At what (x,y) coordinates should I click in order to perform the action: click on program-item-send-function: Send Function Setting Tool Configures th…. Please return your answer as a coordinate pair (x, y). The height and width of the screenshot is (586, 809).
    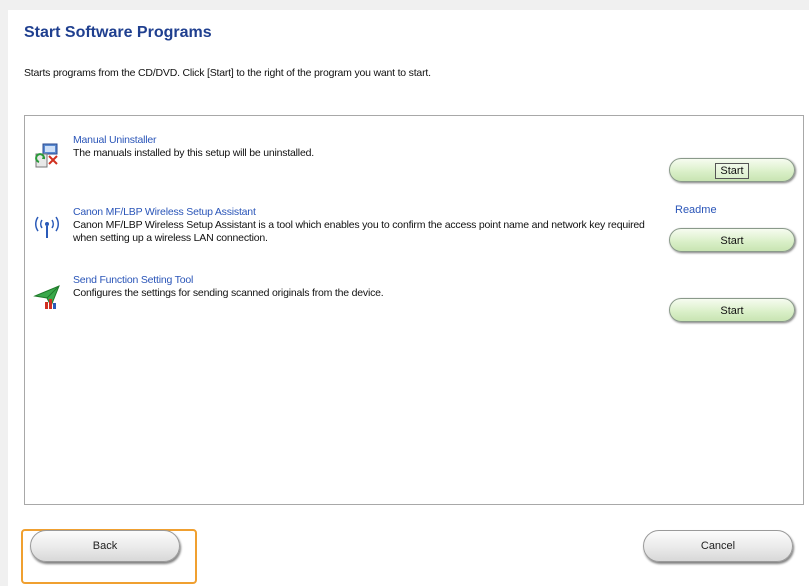
    Looking at the image, I should click on (415, 309).